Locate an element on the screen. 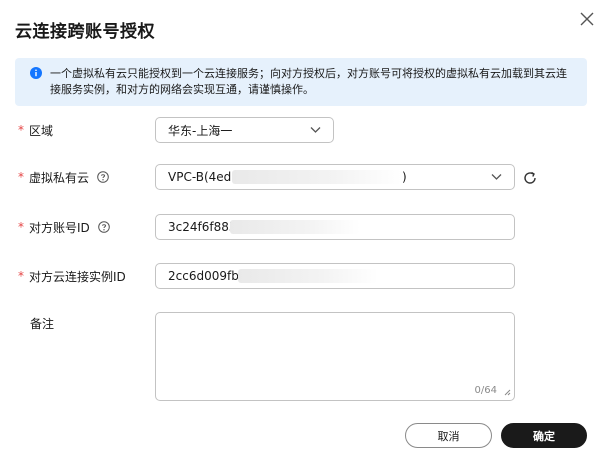 The image size is (602, 458). region-label: * 区域 is located at coordinates (35, 130).